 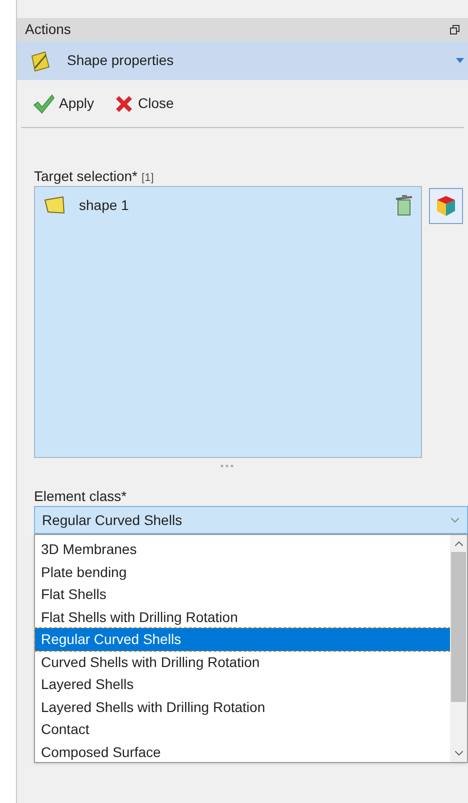 What do you see at coordinates (48, 29) in the screenshot?
I see `panel-title: Actions` at bounding box center [48, 29].